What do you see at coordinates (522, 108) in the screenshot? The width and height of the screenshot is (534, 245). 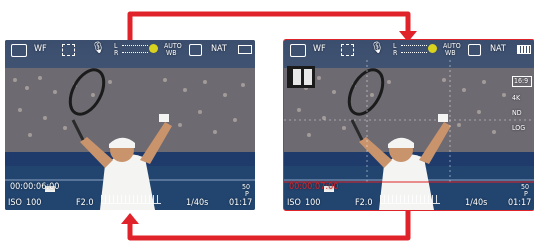 I see `side-settings-bar: 16:9 4K ND LOG` at bounding box center [522, 108].